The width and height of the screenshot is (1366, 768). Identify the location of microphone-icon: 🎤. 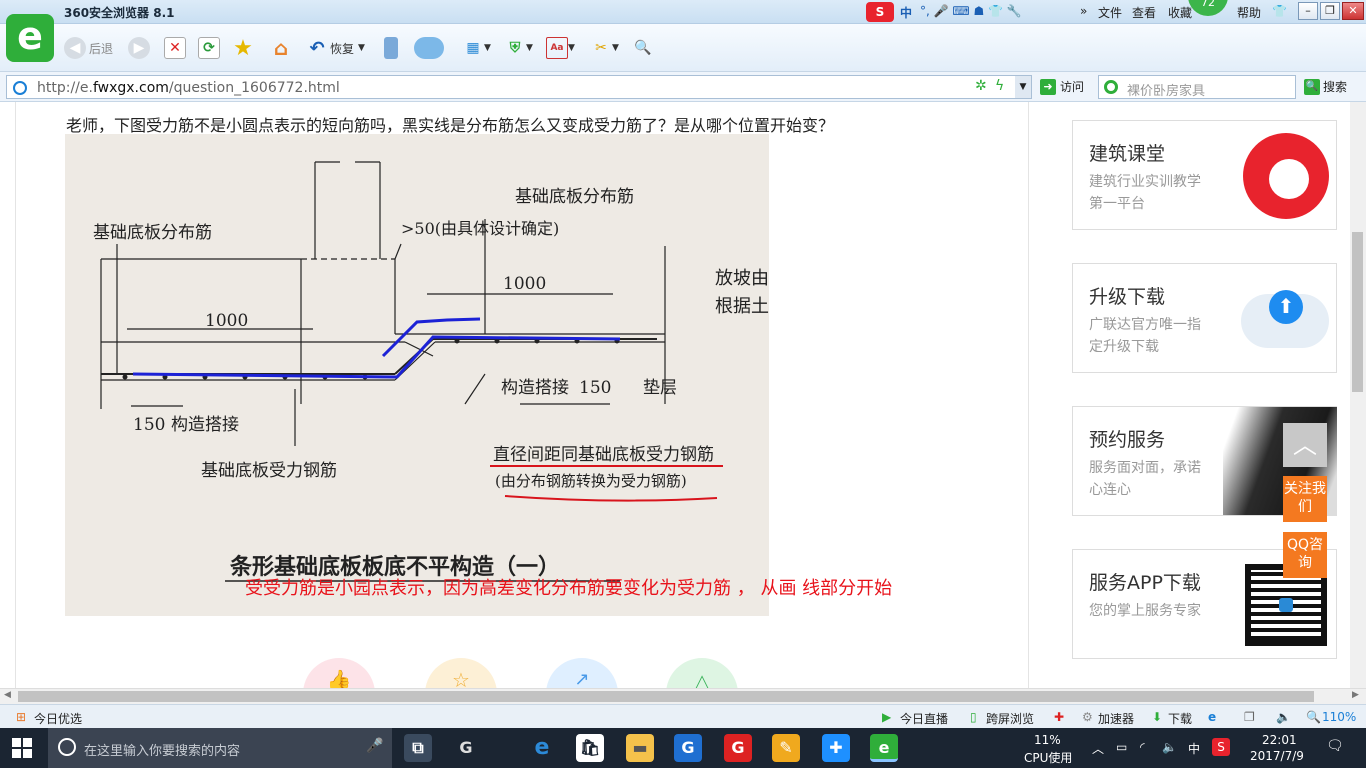
(374, 746).